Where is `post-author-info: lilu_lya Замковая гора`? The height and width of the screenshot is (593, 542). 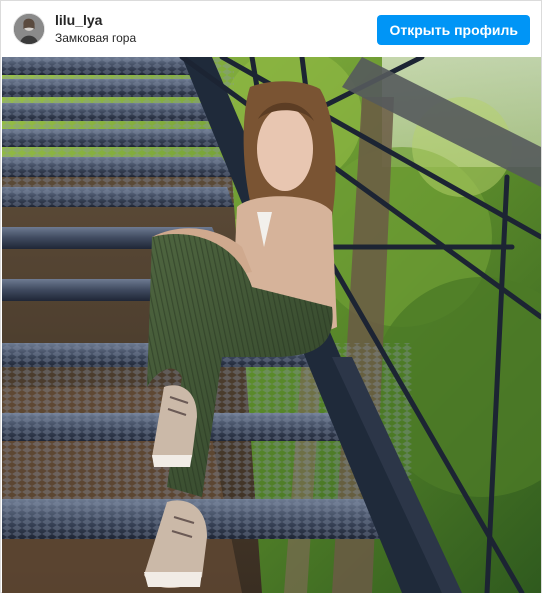
post-author-info: lilu_lya Замковая гора is located at coordinates (95, 29).